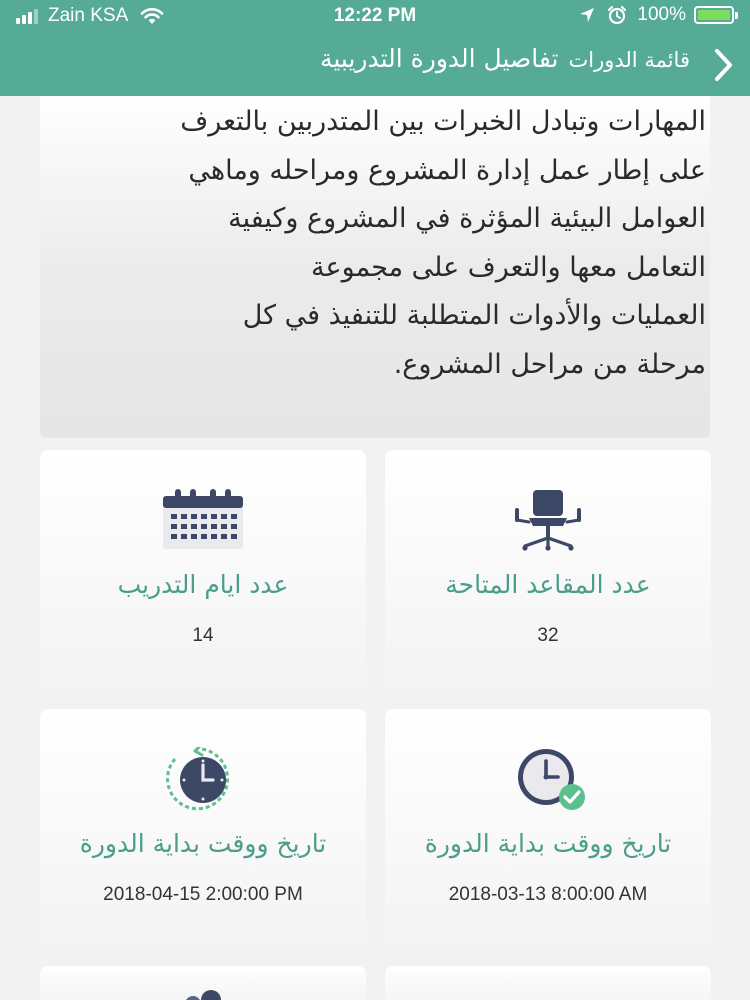 The image size is (750, 1000). I want to click on clock-check-icon, so click(551, 779).